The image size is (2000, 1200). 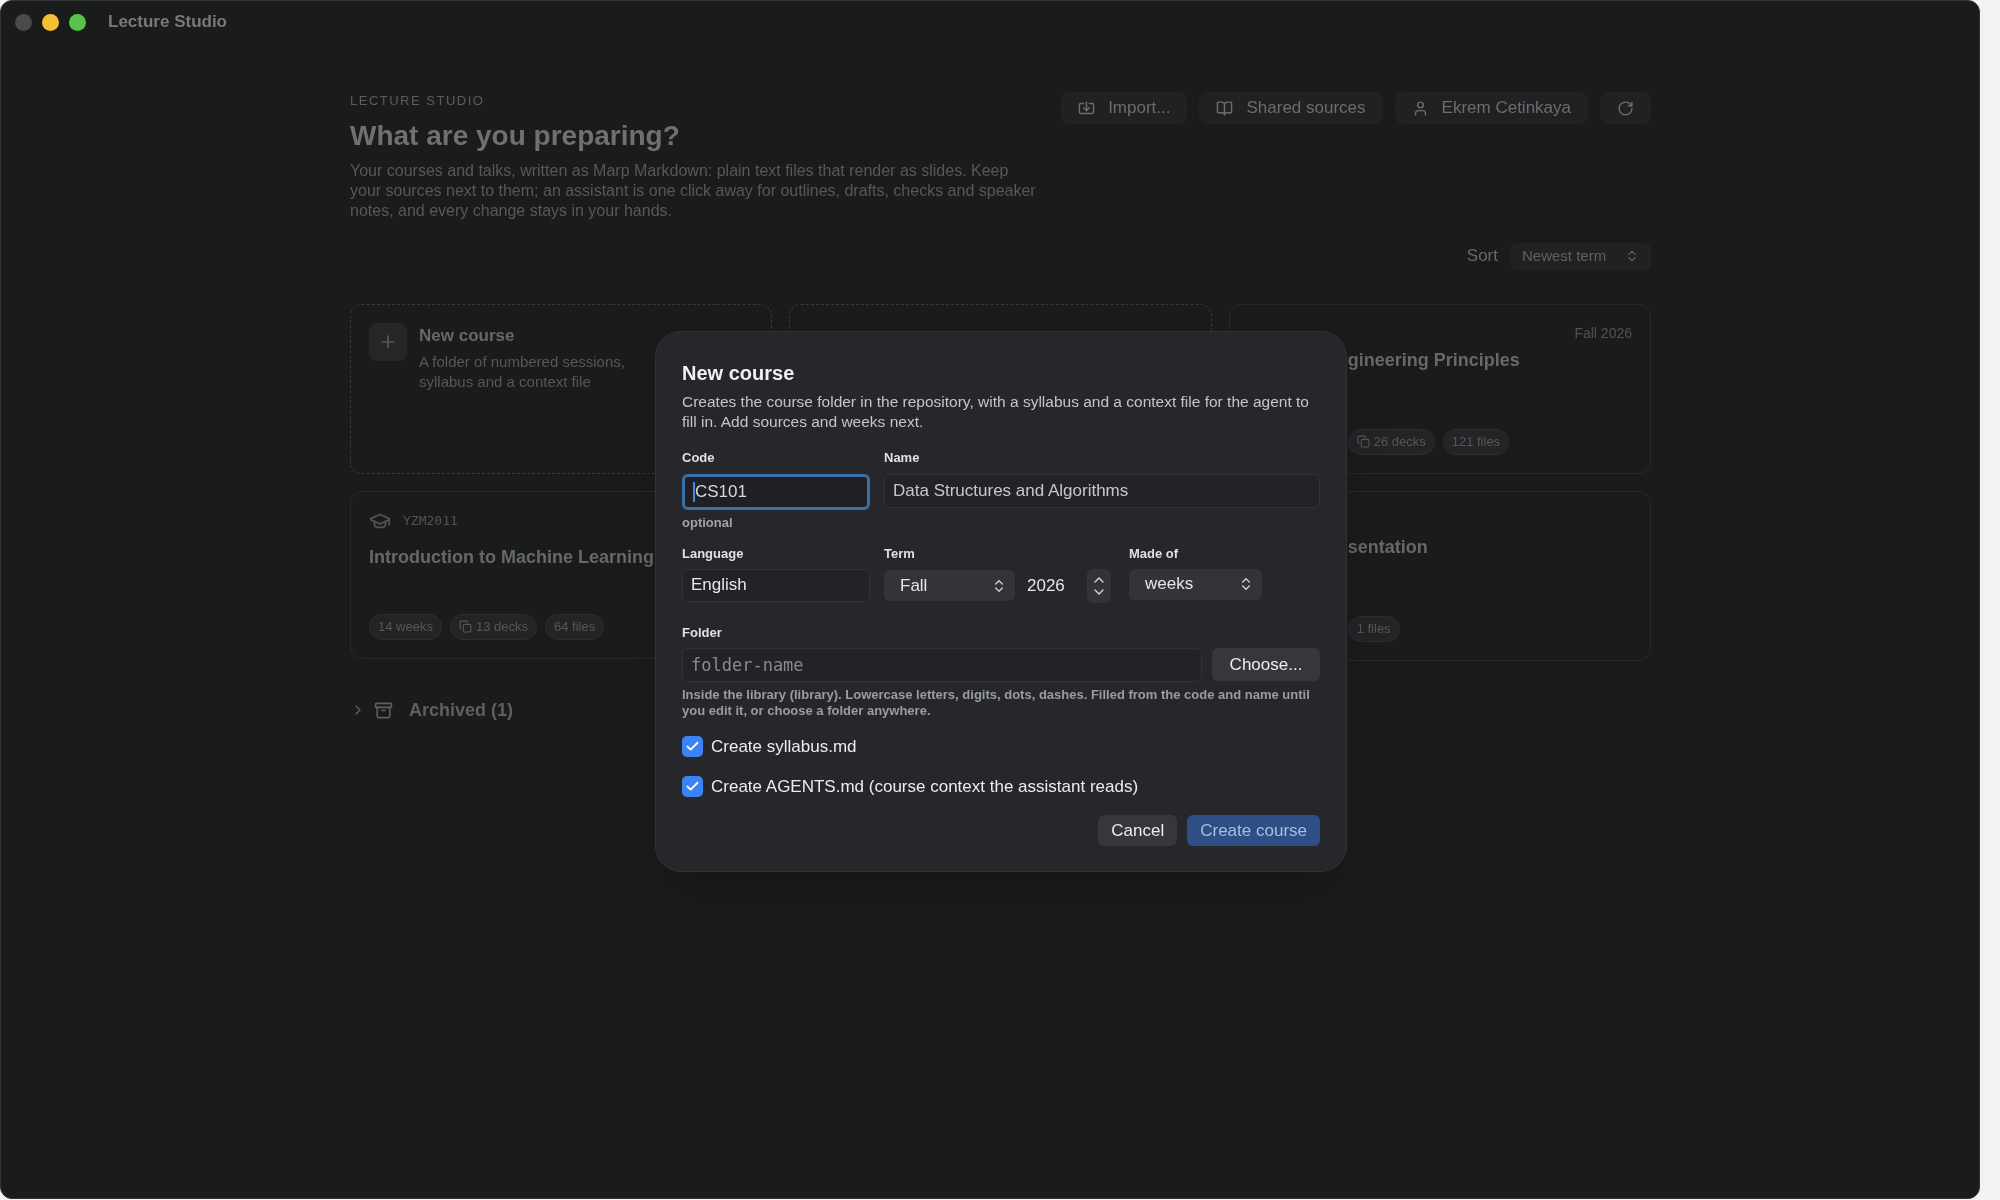 I want to click on import-icon, so click(x=1087, y=108).